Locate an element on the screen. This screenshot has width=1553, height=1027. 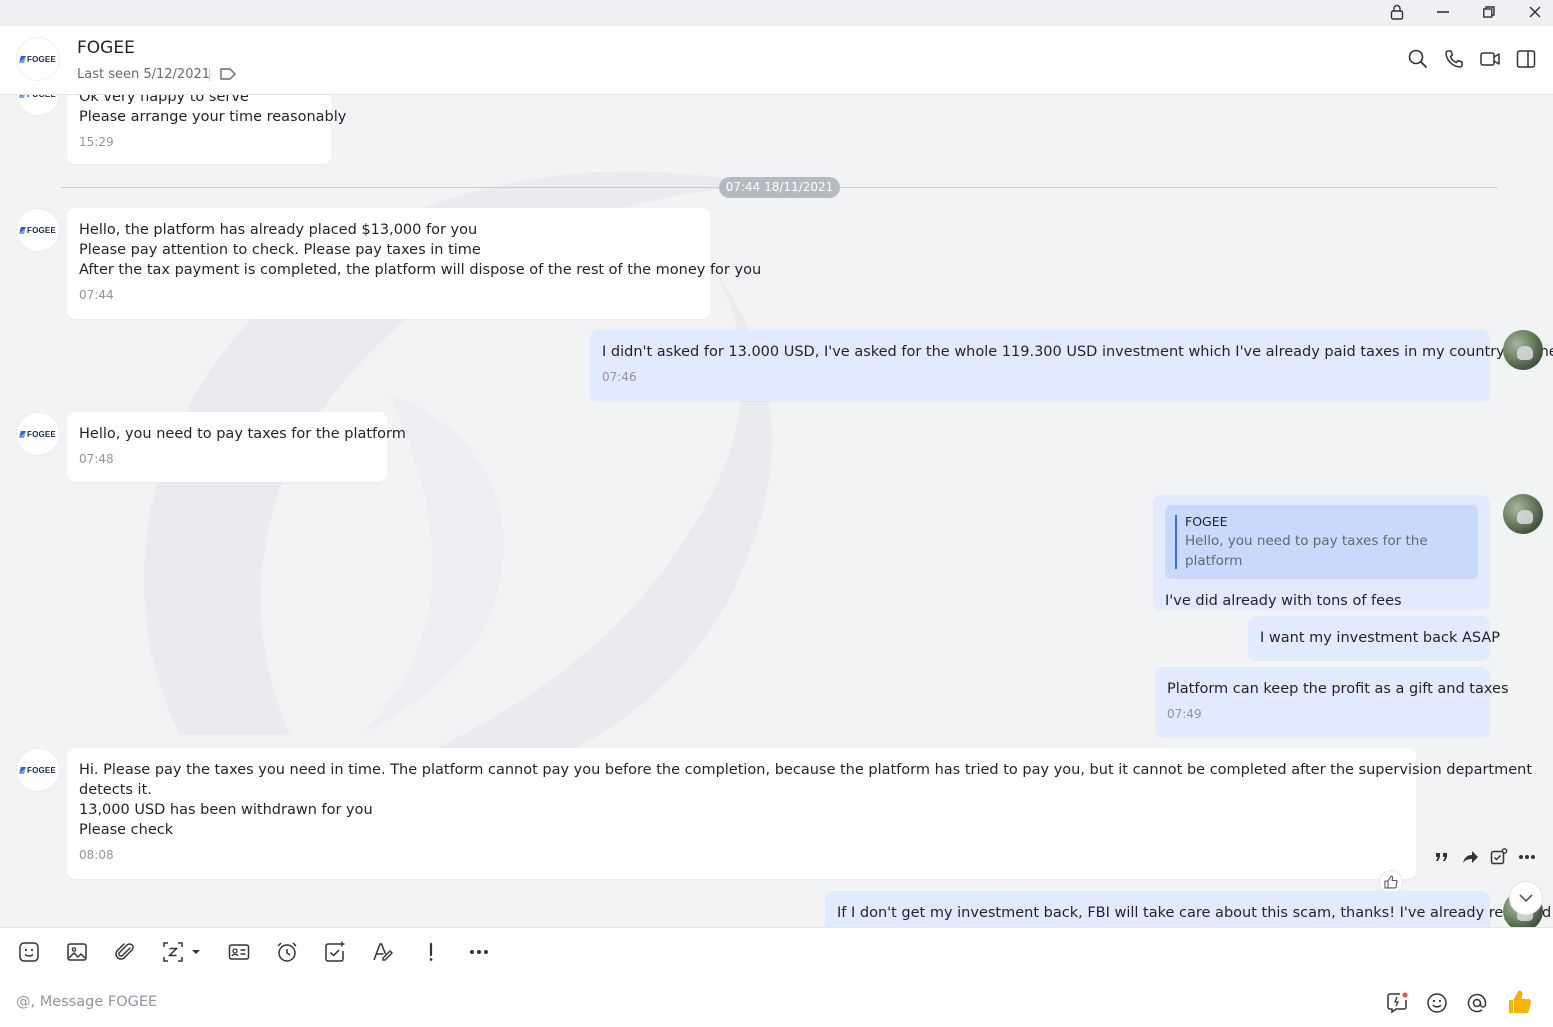
message-text: detects it. is located at coordinates (115, 790).